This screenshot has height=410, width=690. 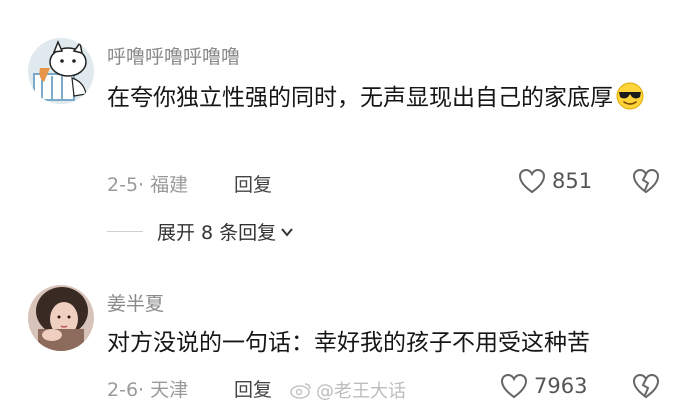 What do you see at coordinates (287, 232) in the screenshot?
I see `chevron-down-icon` at bounding box center [287, 232].